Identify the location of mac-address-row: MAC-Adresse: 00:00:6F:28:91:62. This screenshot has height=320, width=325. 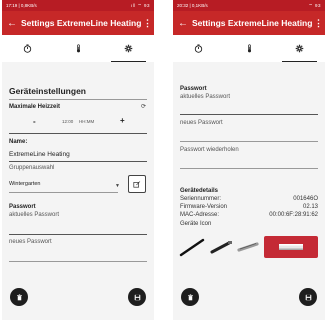
(249, 215).